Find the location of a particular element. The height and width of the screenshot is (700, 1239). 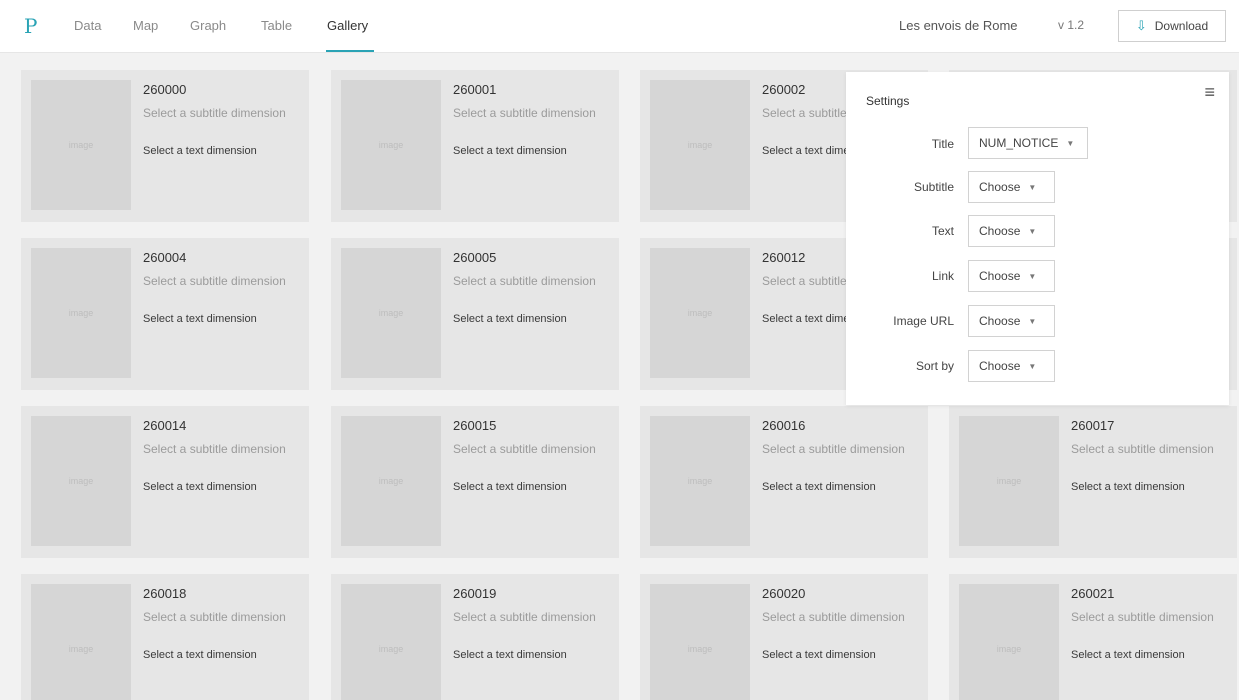

card-title: 260004 is located at coordinates (165, 257).